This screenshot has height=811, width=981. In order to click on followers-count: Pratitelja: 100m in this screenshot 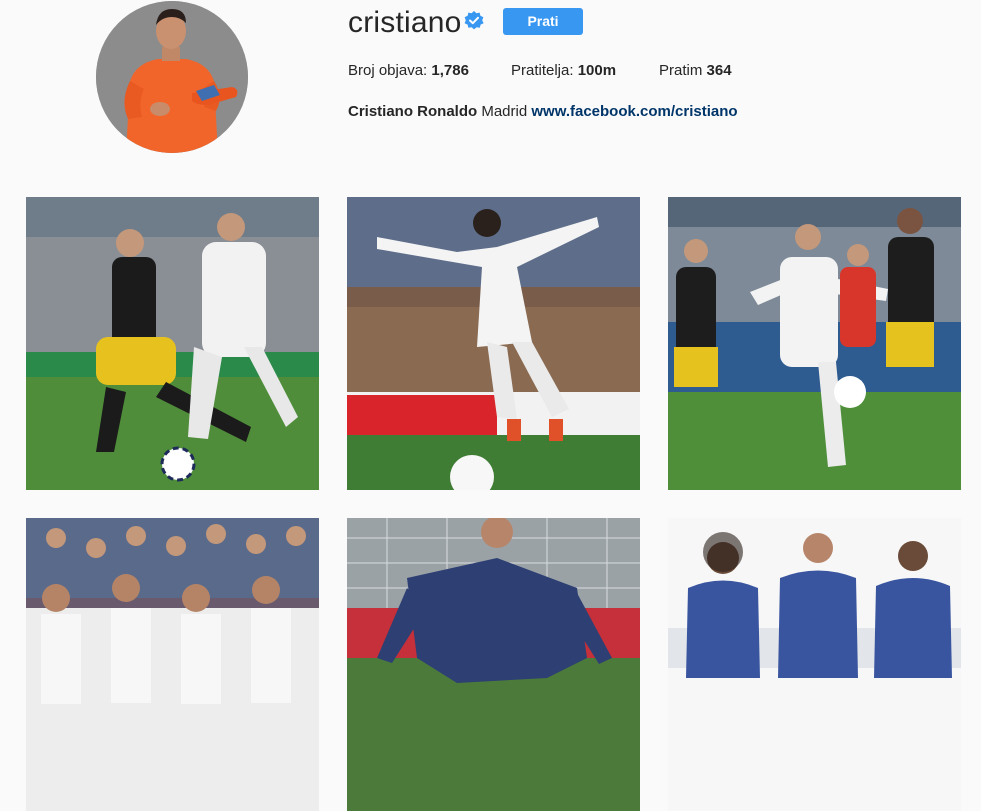, I will do `click(563, 70)`.